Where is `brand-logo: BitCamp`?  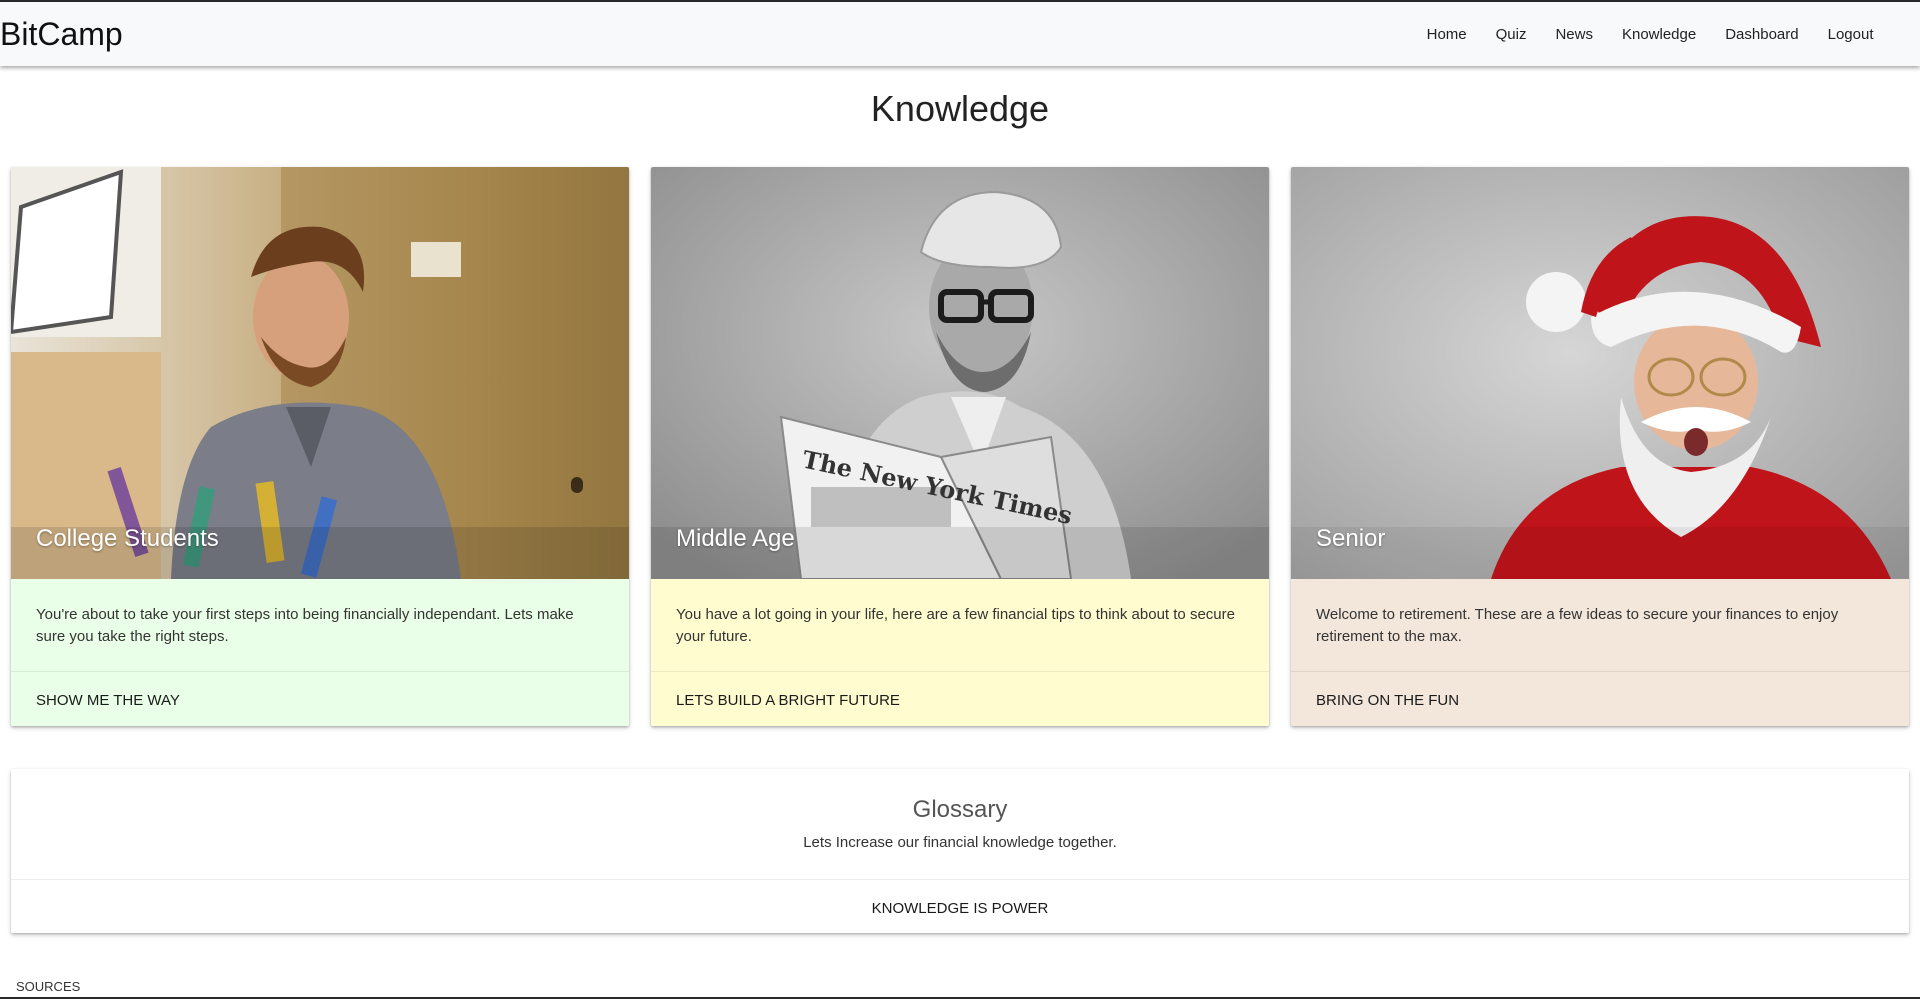
brand-logo: BitCamp is located at coordinates (61, 34).